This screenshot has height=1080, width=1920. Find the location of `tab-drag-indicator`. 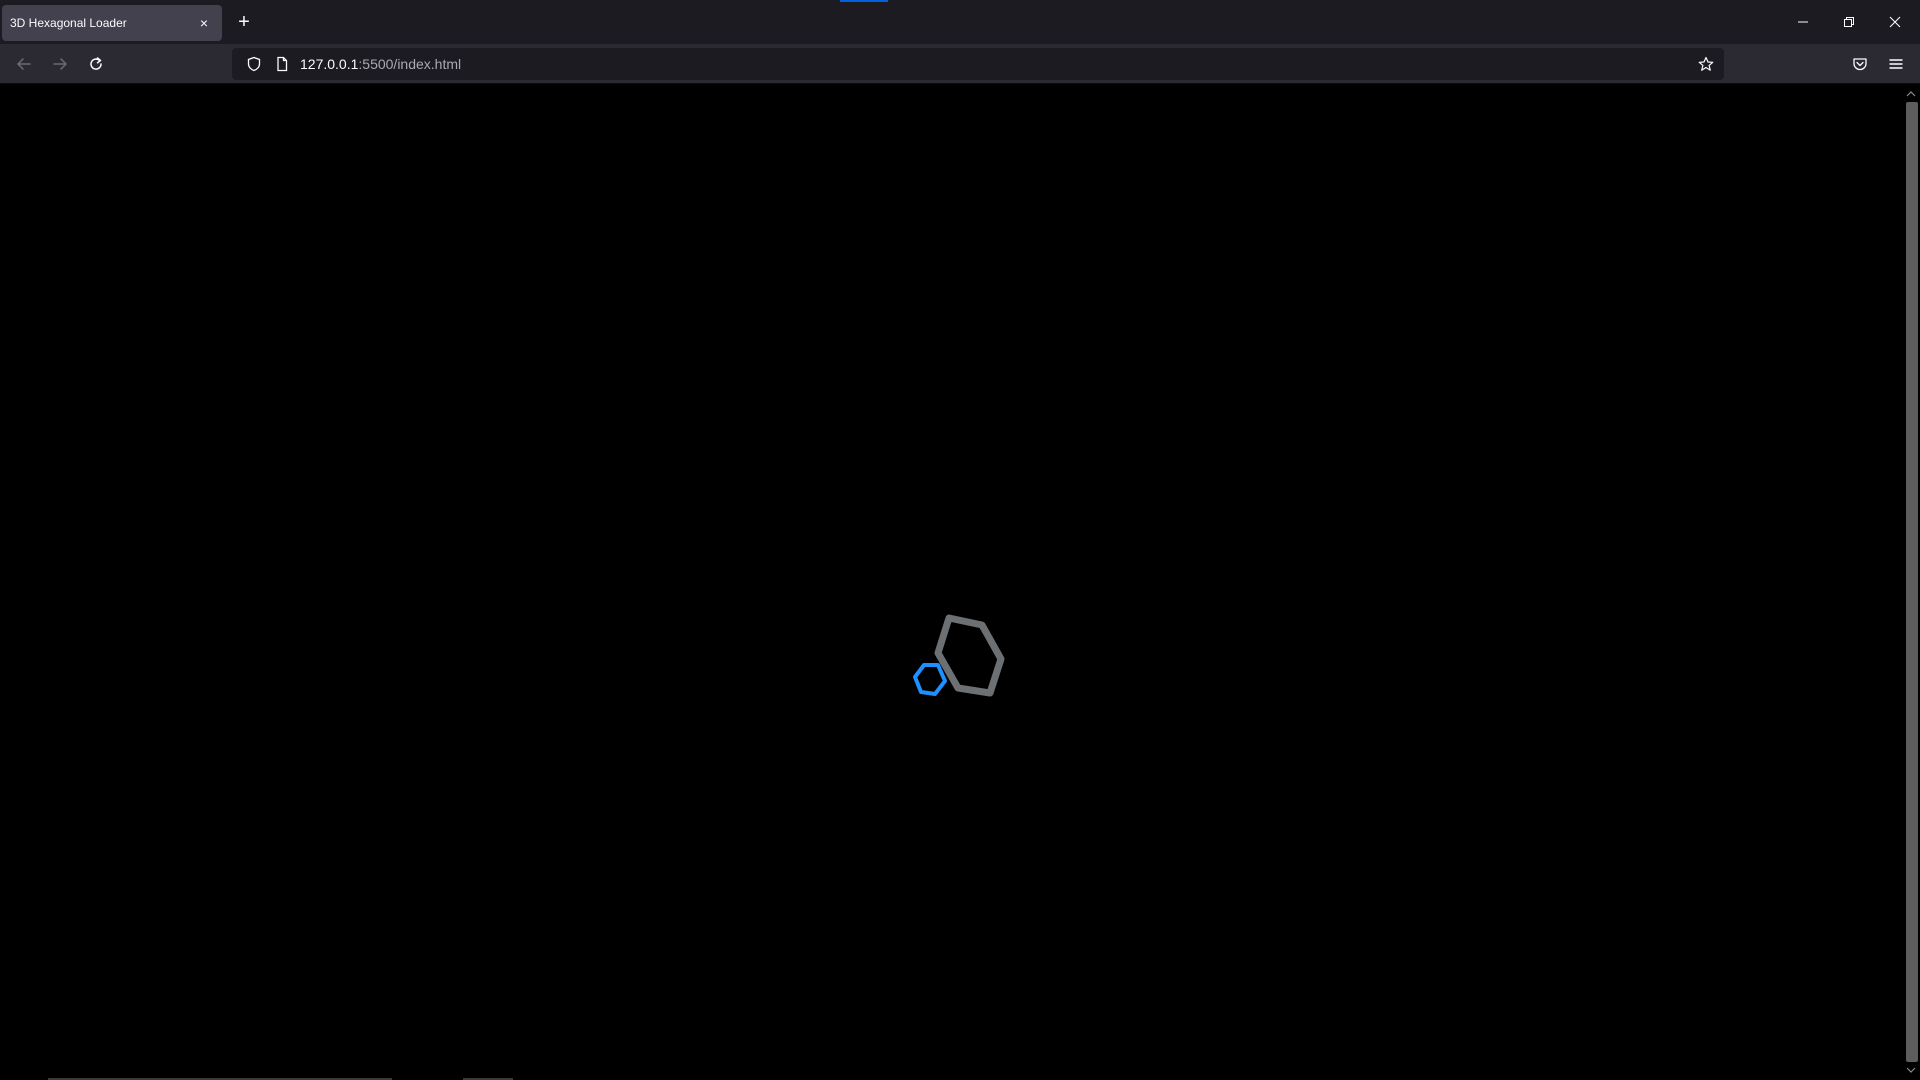

tab-drag-indicator is located at coordinates (864, 1).